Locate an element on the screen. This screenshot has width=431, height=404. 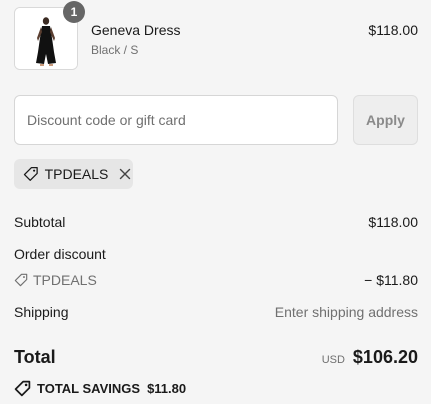
applied-discount-chip: TPDEALS is located at coordinates (73, 174).